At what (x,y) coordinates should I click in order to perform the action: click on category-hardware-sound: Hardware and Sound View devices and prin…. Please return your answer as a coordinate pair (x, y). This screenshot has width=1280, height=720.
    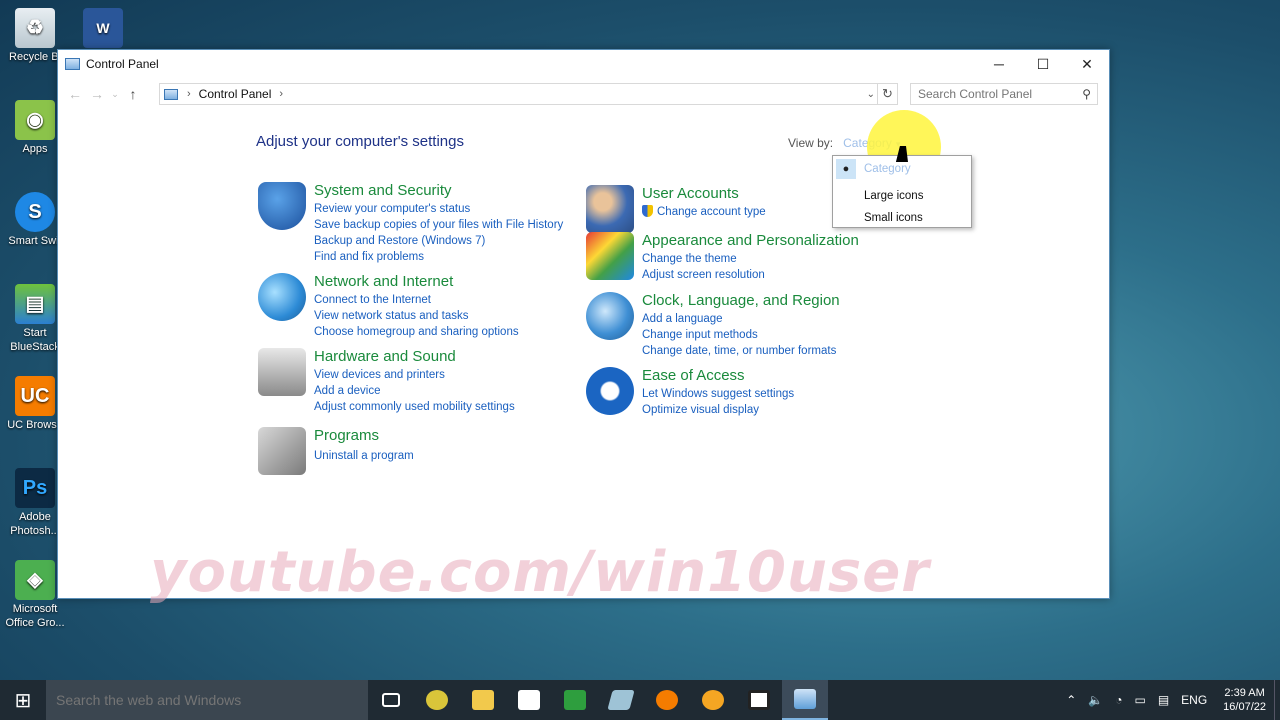
    Looking at the image, I should click on (386, 381).